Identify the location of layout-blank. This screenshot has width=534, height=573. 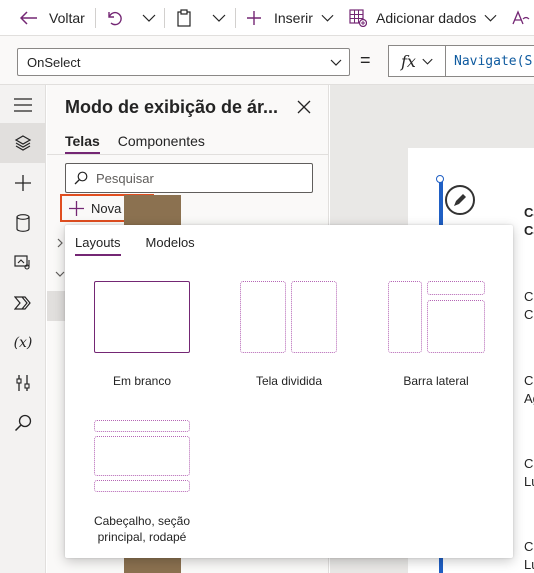
(142, 317).